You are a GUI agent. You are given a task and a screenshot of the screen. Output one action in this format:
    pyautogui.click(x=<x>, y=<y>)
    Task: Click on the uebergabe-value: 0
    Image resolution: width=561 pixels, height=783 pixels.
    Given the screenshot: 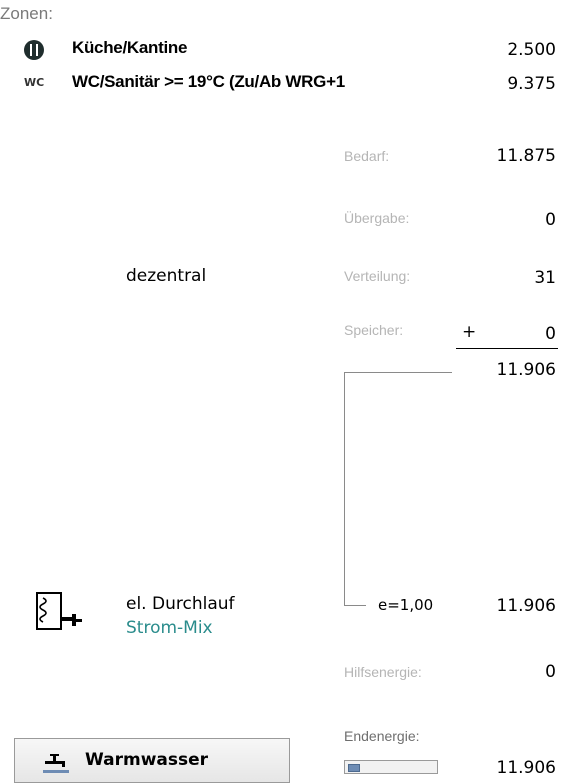 What is the action you would take?
    pyautogui.click(x=550, y=220)
    